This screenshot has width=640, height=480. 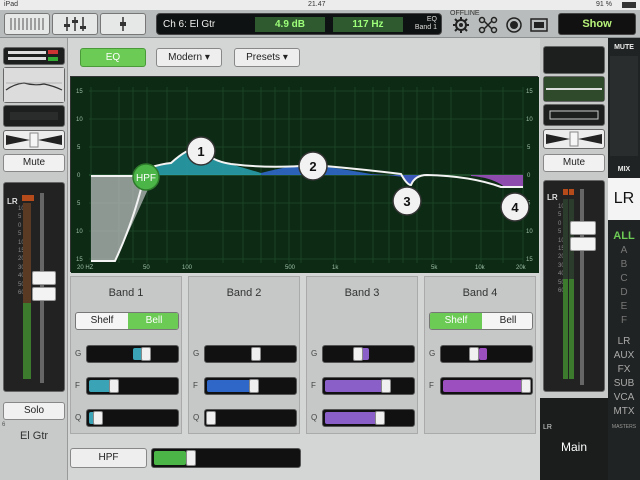 What do you see at coordinates (624, 355) in the screenshot?
I see `masters-aux: AUX` at bounding box center [624, 355].